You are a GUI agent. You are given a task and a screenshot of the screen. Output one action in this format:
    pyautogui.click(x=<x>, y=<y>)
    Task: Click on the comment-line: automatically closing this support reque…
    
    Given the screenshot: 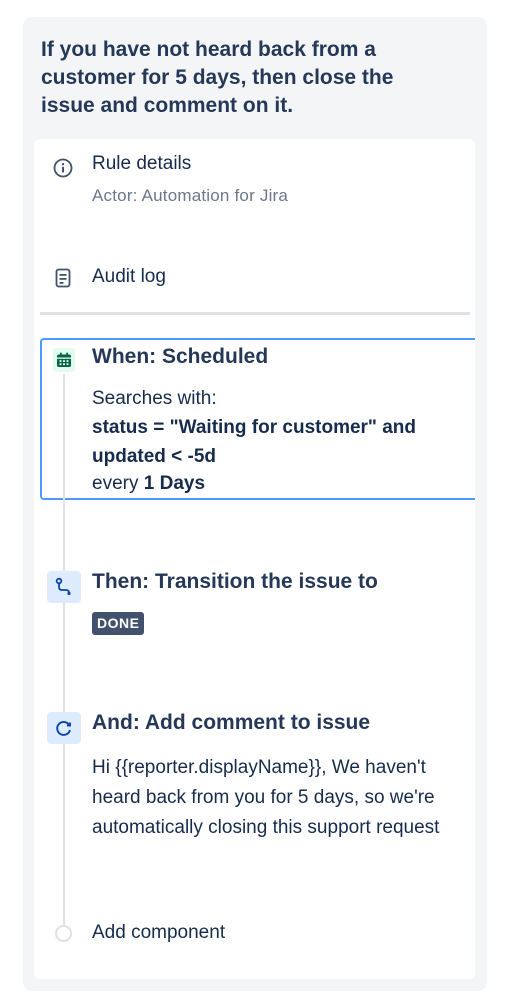 What is the action you would take?
    pyautogui.click(x=266, y=827)
    